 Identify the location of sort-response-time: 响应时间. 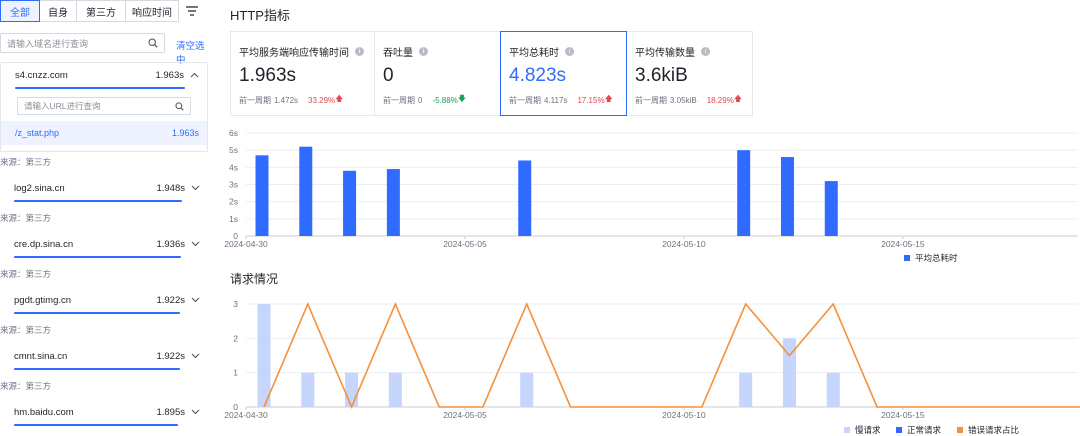
(152, 11).